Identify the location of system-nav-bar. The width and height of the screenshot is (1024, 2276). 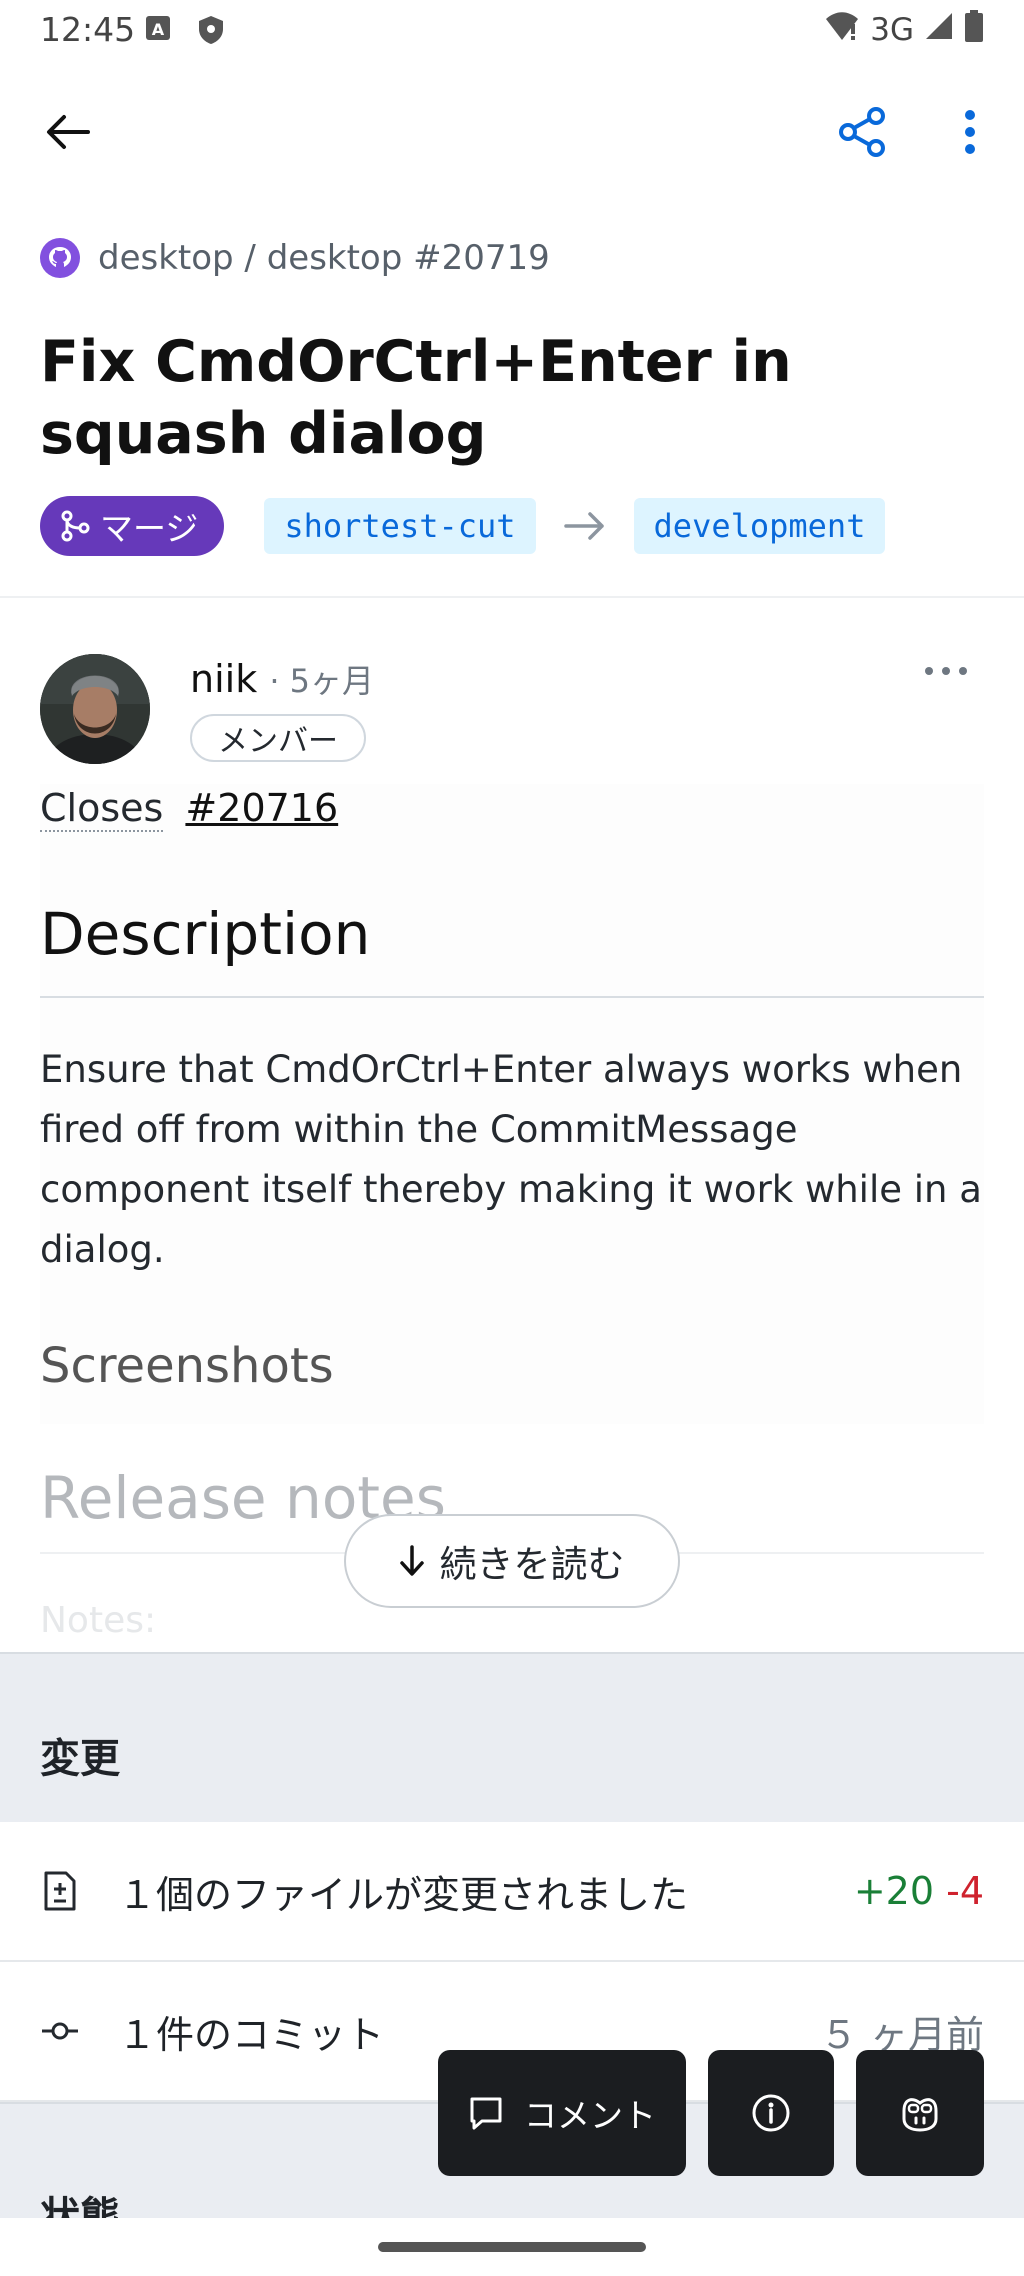
(512, 2247).